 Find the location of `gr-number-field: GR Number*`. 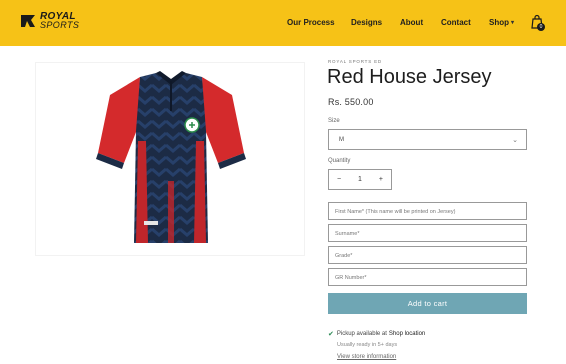

gr-number-field: GR Number* is located at coordinates (427, 277).